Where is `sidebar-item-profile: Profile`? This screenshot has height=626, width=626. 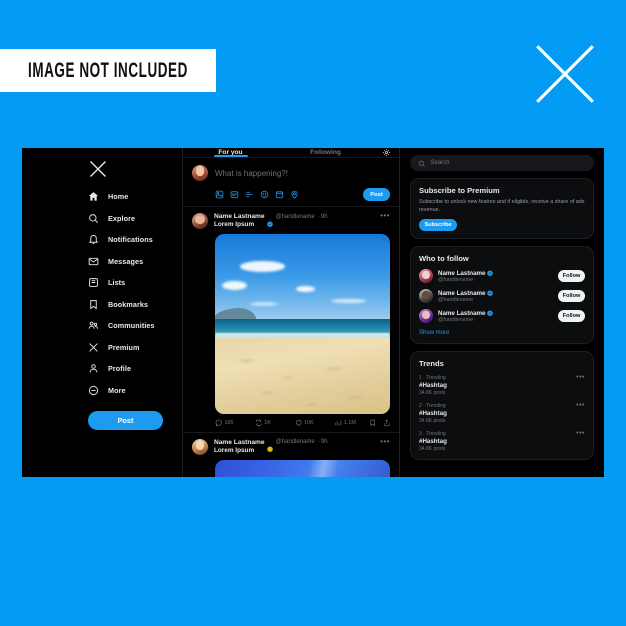
sidebar-item-profile: Profile is located at coordinates (135, 369).